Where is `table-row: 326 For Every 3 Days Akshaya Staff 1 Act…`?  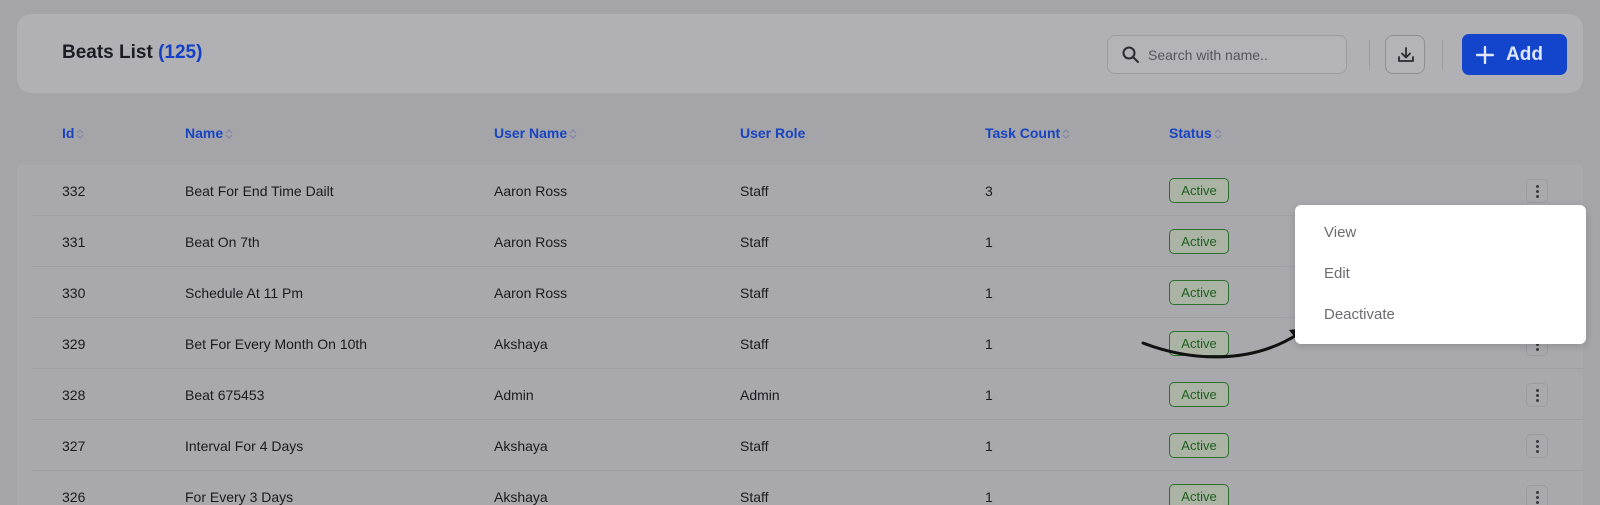
table-row: 326 For Every 3 Days Akshaya Staff 1 Act… is located at coordinates (807, 488).